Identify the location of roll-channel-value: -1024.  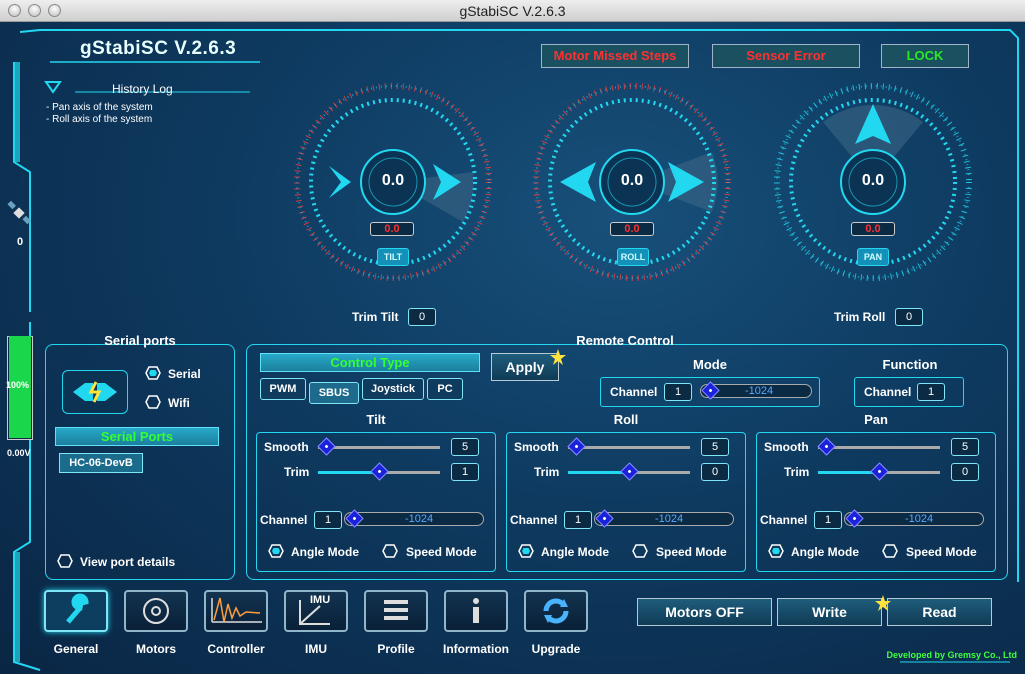
(669, 519).